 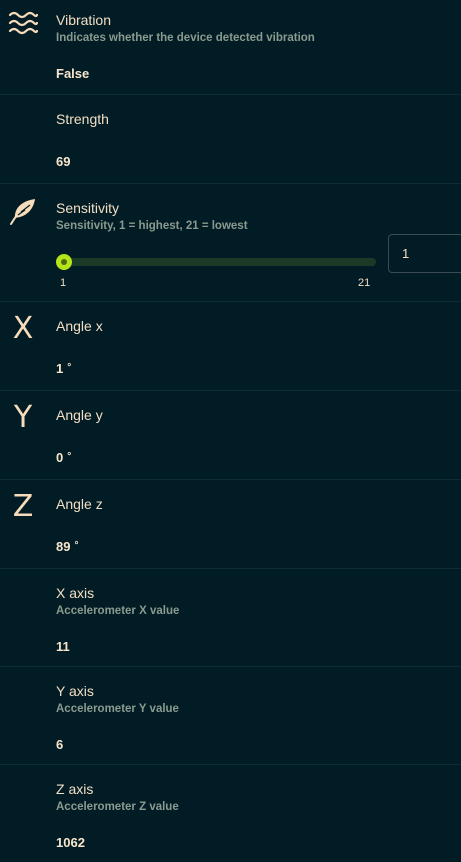 What do you see at coordinates (364, 283) in the screenshot?
I see `sensitivity-slider-max-label: 21` at bounding box center [364, 283].